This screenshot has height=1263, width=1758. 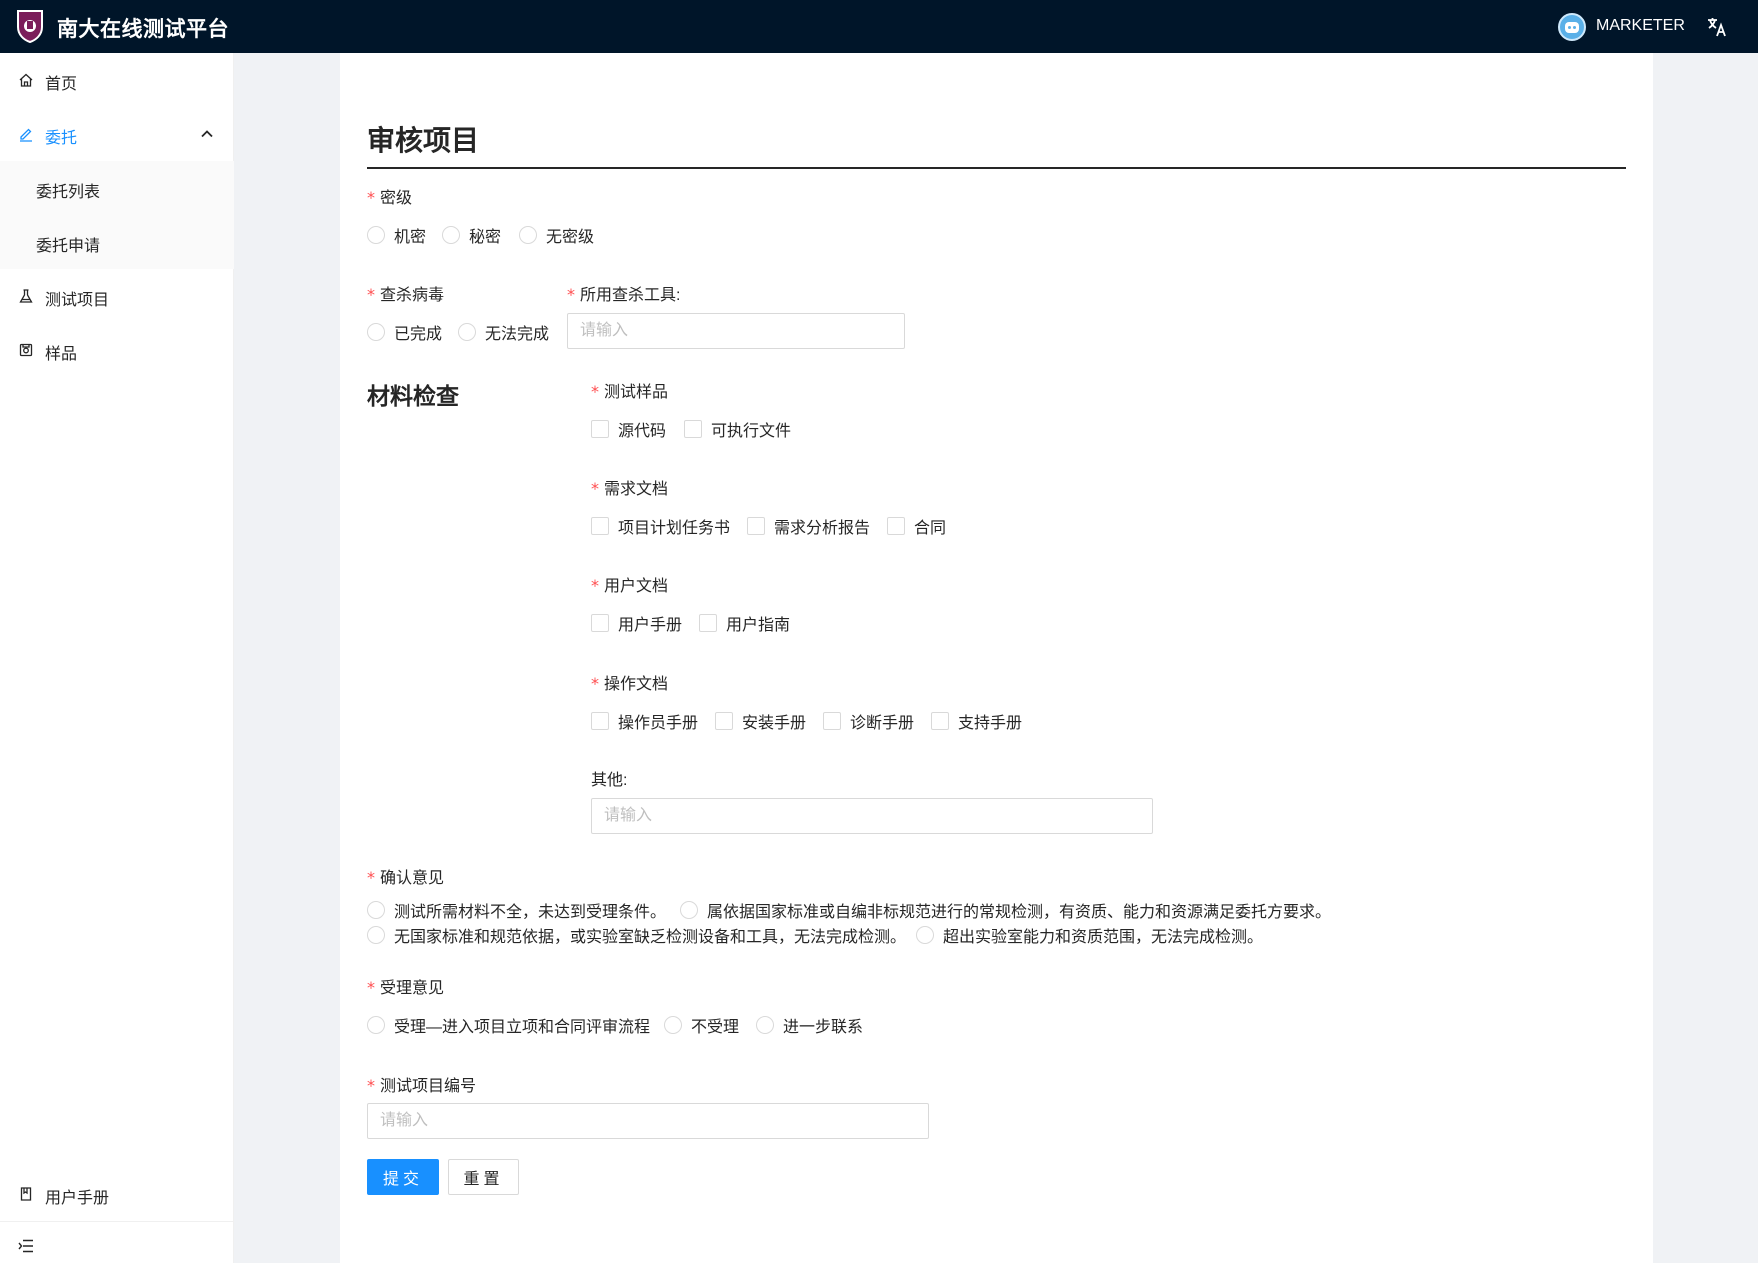 I want to click on secret-option-confidential: 机密, so click(x=396, y=235).